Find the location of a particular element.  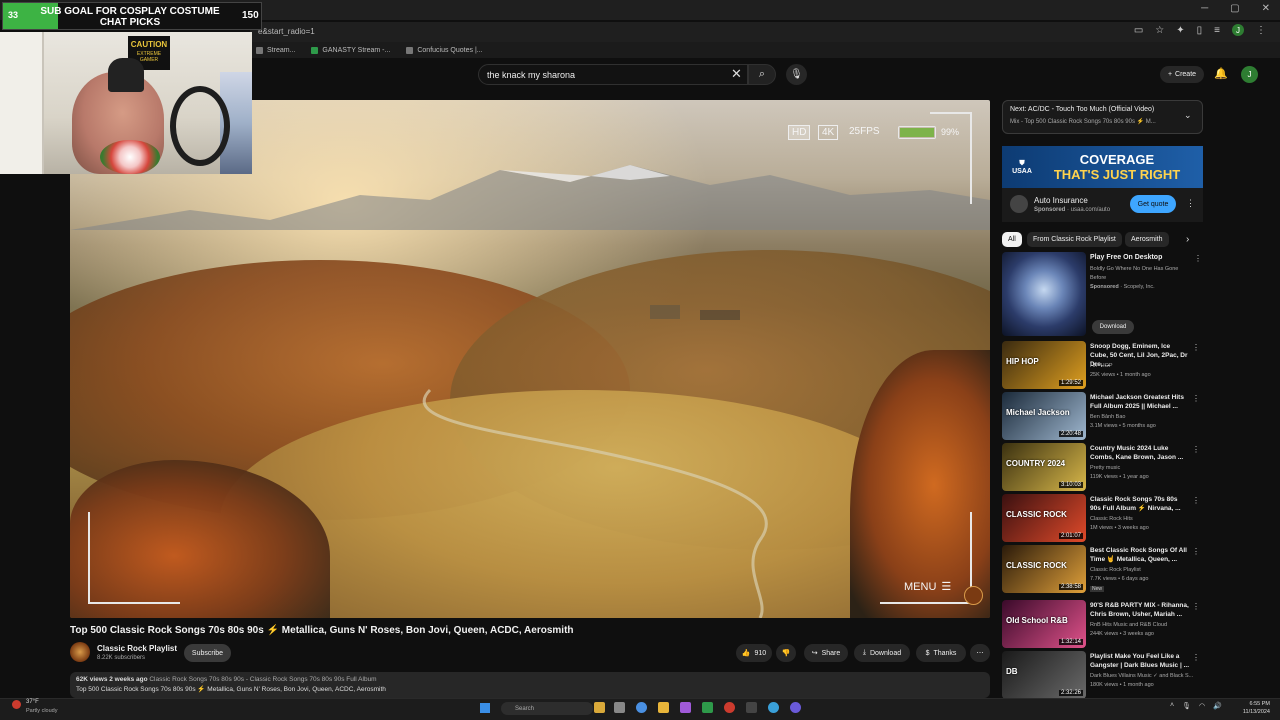

windows-start-icon is located at coordinates (485, 708).